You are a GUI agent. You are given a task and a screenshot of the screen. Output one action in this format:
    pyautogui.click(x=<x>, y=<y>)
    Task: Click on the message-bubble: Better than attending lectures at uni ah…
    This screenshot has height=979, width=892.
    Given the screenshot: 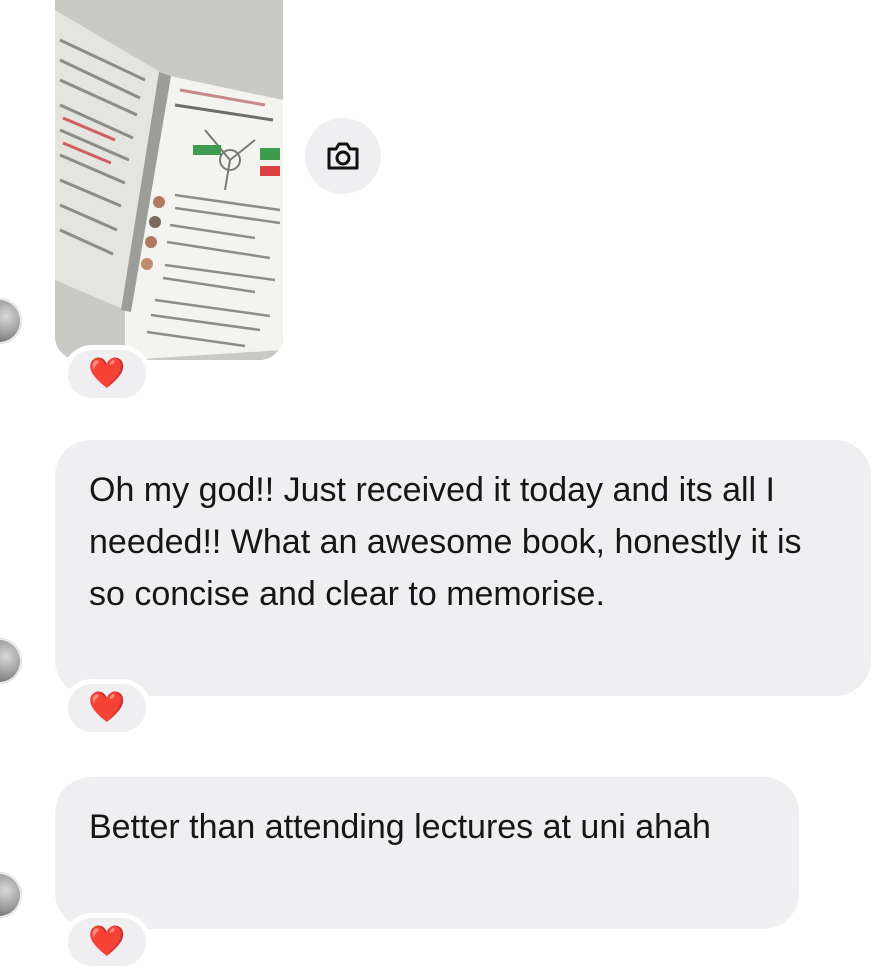 What is the action you would take?
    pyautogui.click(x=427, y=853)
    